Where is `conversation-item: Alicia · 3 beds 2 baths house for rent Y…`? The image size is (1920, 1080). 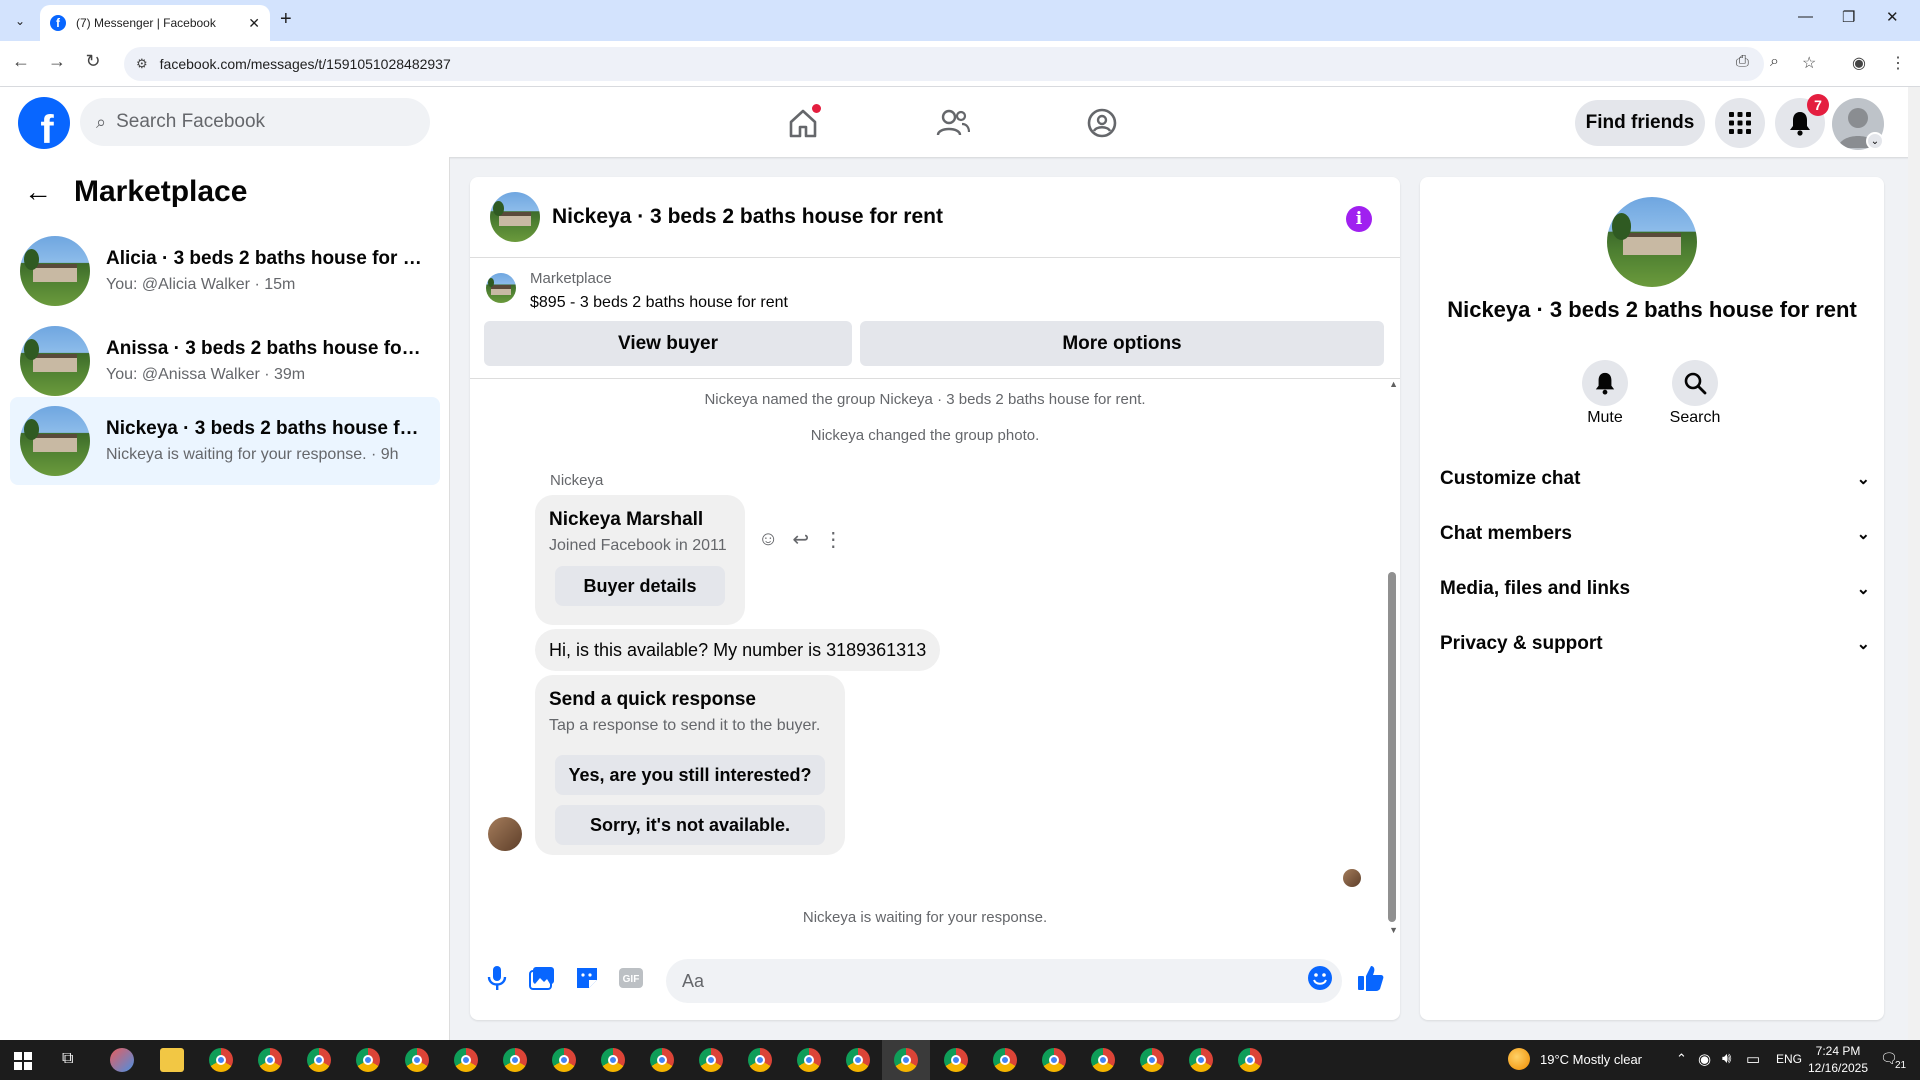
conversation-item: Alicia · 3 beds 2 baths house for rent Y… is located at coordinates (225, 271).